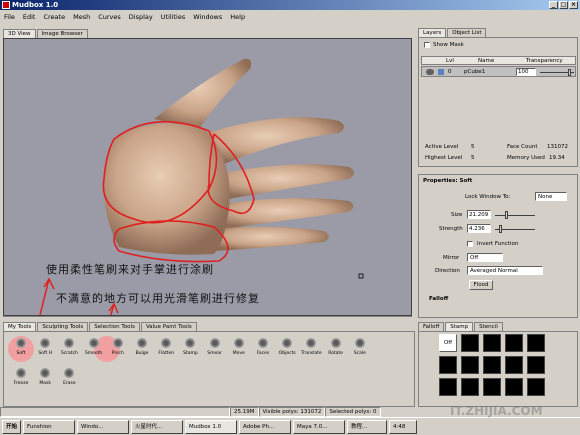  What do you see at coordinates (207, 17) in the screenshot?
I see `menu-windows: Windows` at bounding box center [207, 17].